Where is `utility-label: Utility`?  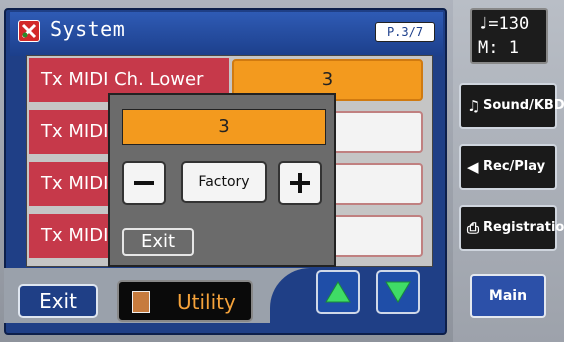 utility-label: Utility is located at coordinates (206, 302).